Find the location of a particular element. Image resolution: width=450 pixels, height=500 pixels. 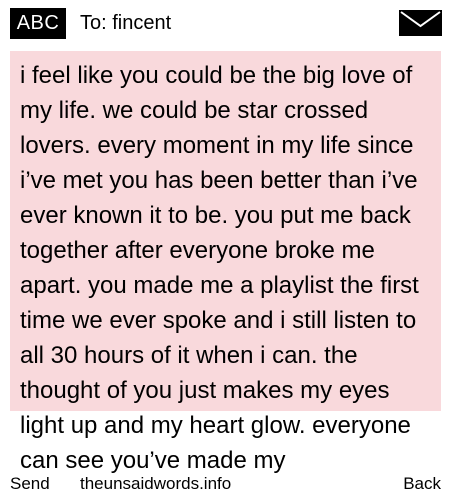

send-softkey: Send is located at coordinates (30, 484).